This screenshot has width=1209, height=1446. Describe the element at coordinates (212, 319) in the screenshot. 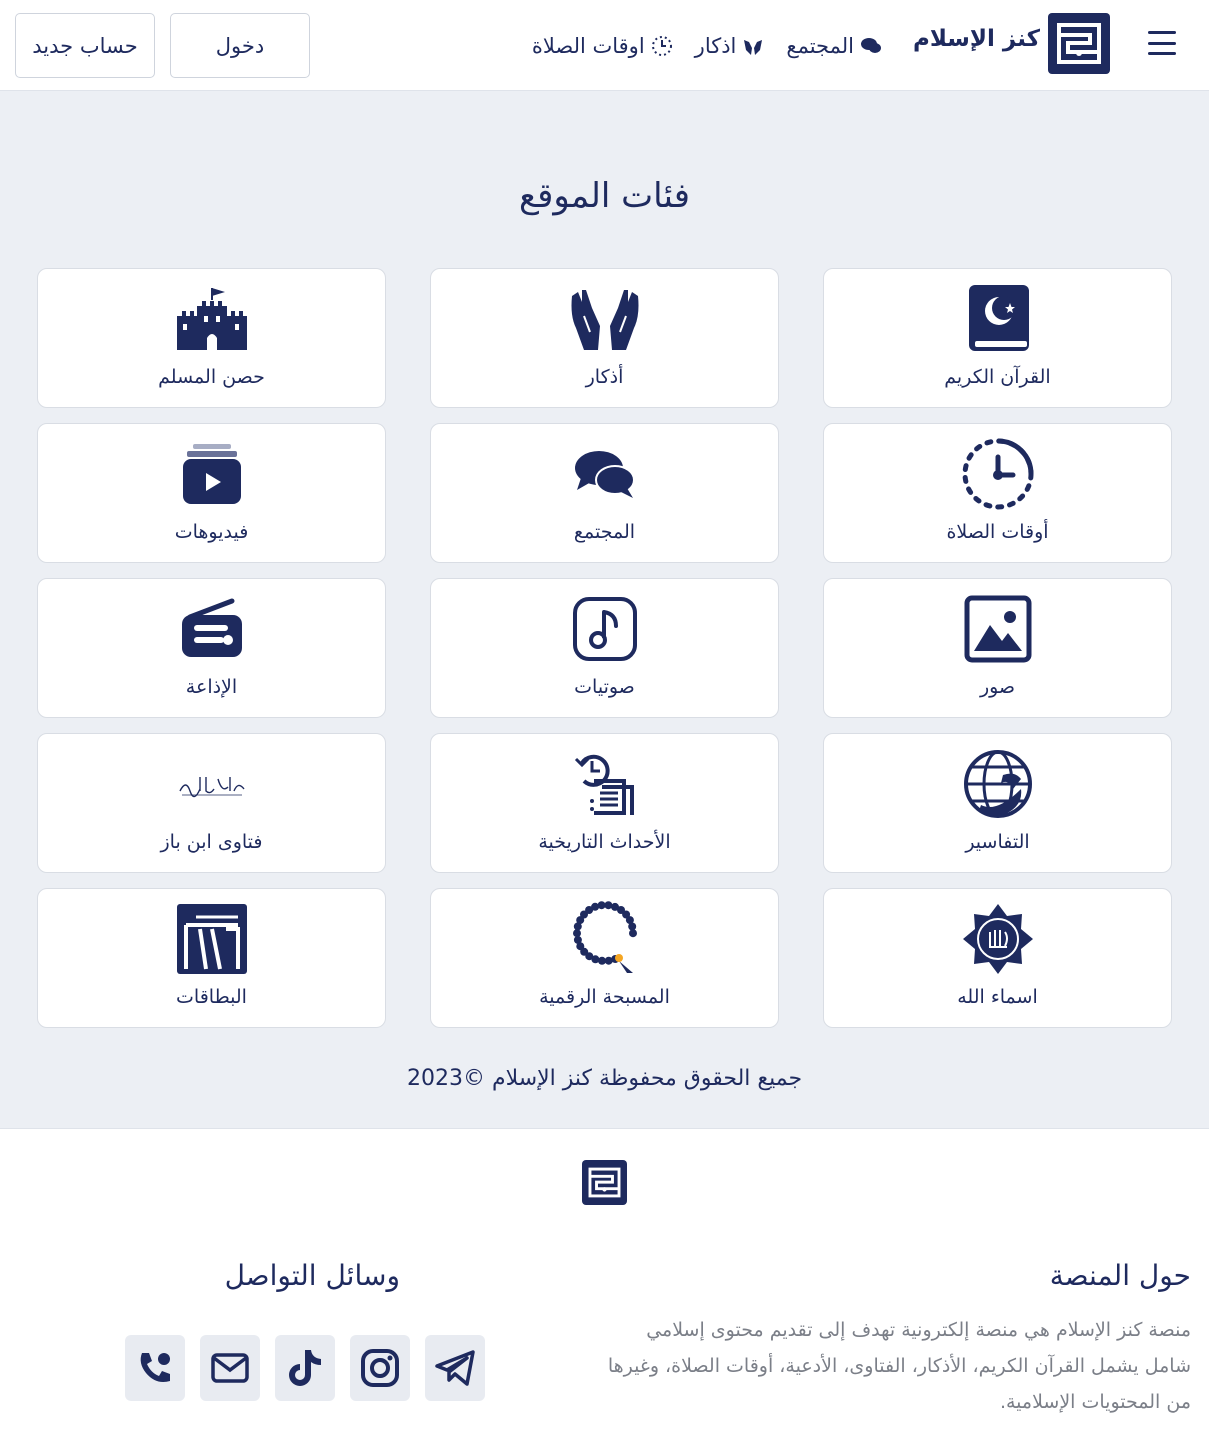

I see `castle-icon` at that location.